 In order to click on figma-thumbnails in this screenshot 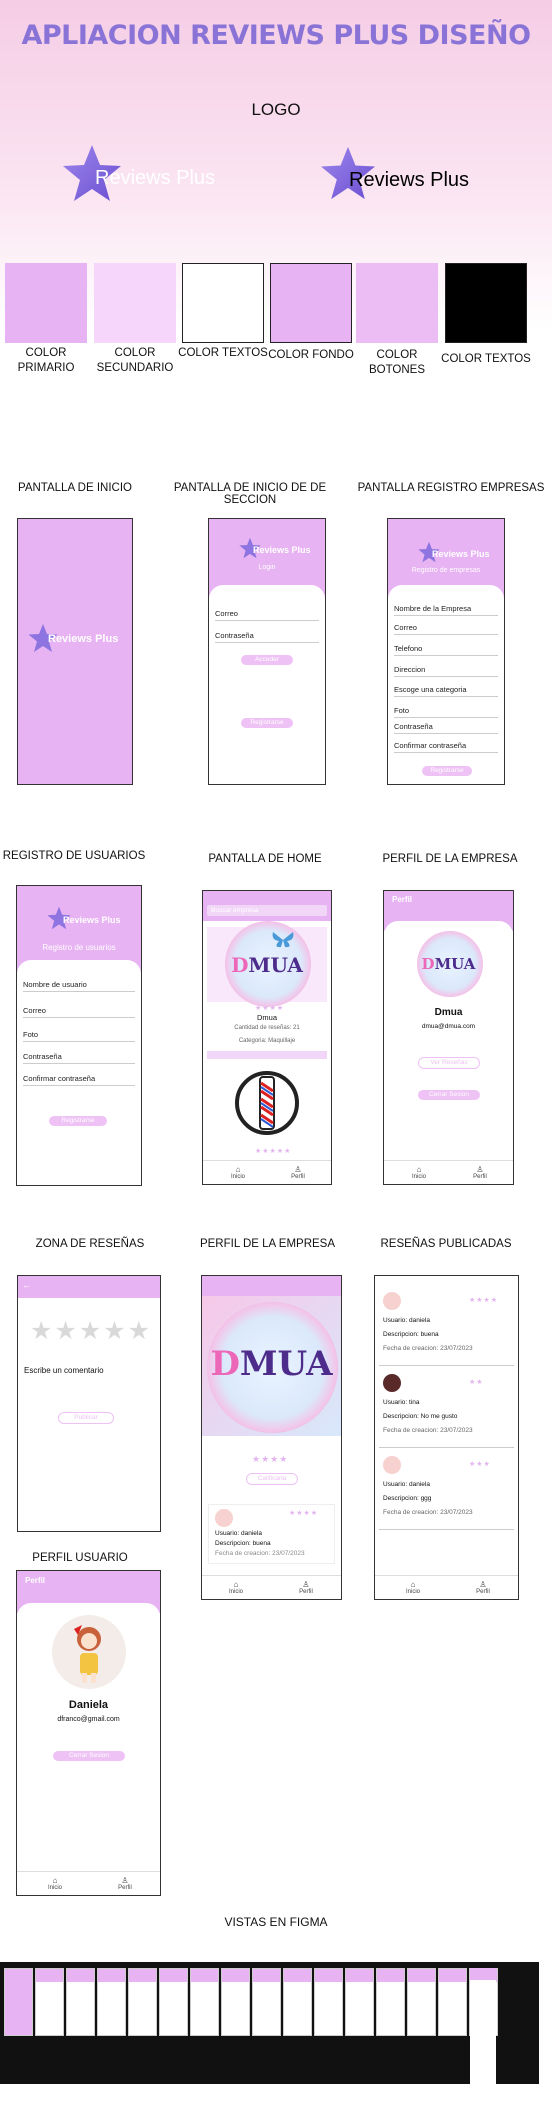, I will do `click(269, 2023)`.